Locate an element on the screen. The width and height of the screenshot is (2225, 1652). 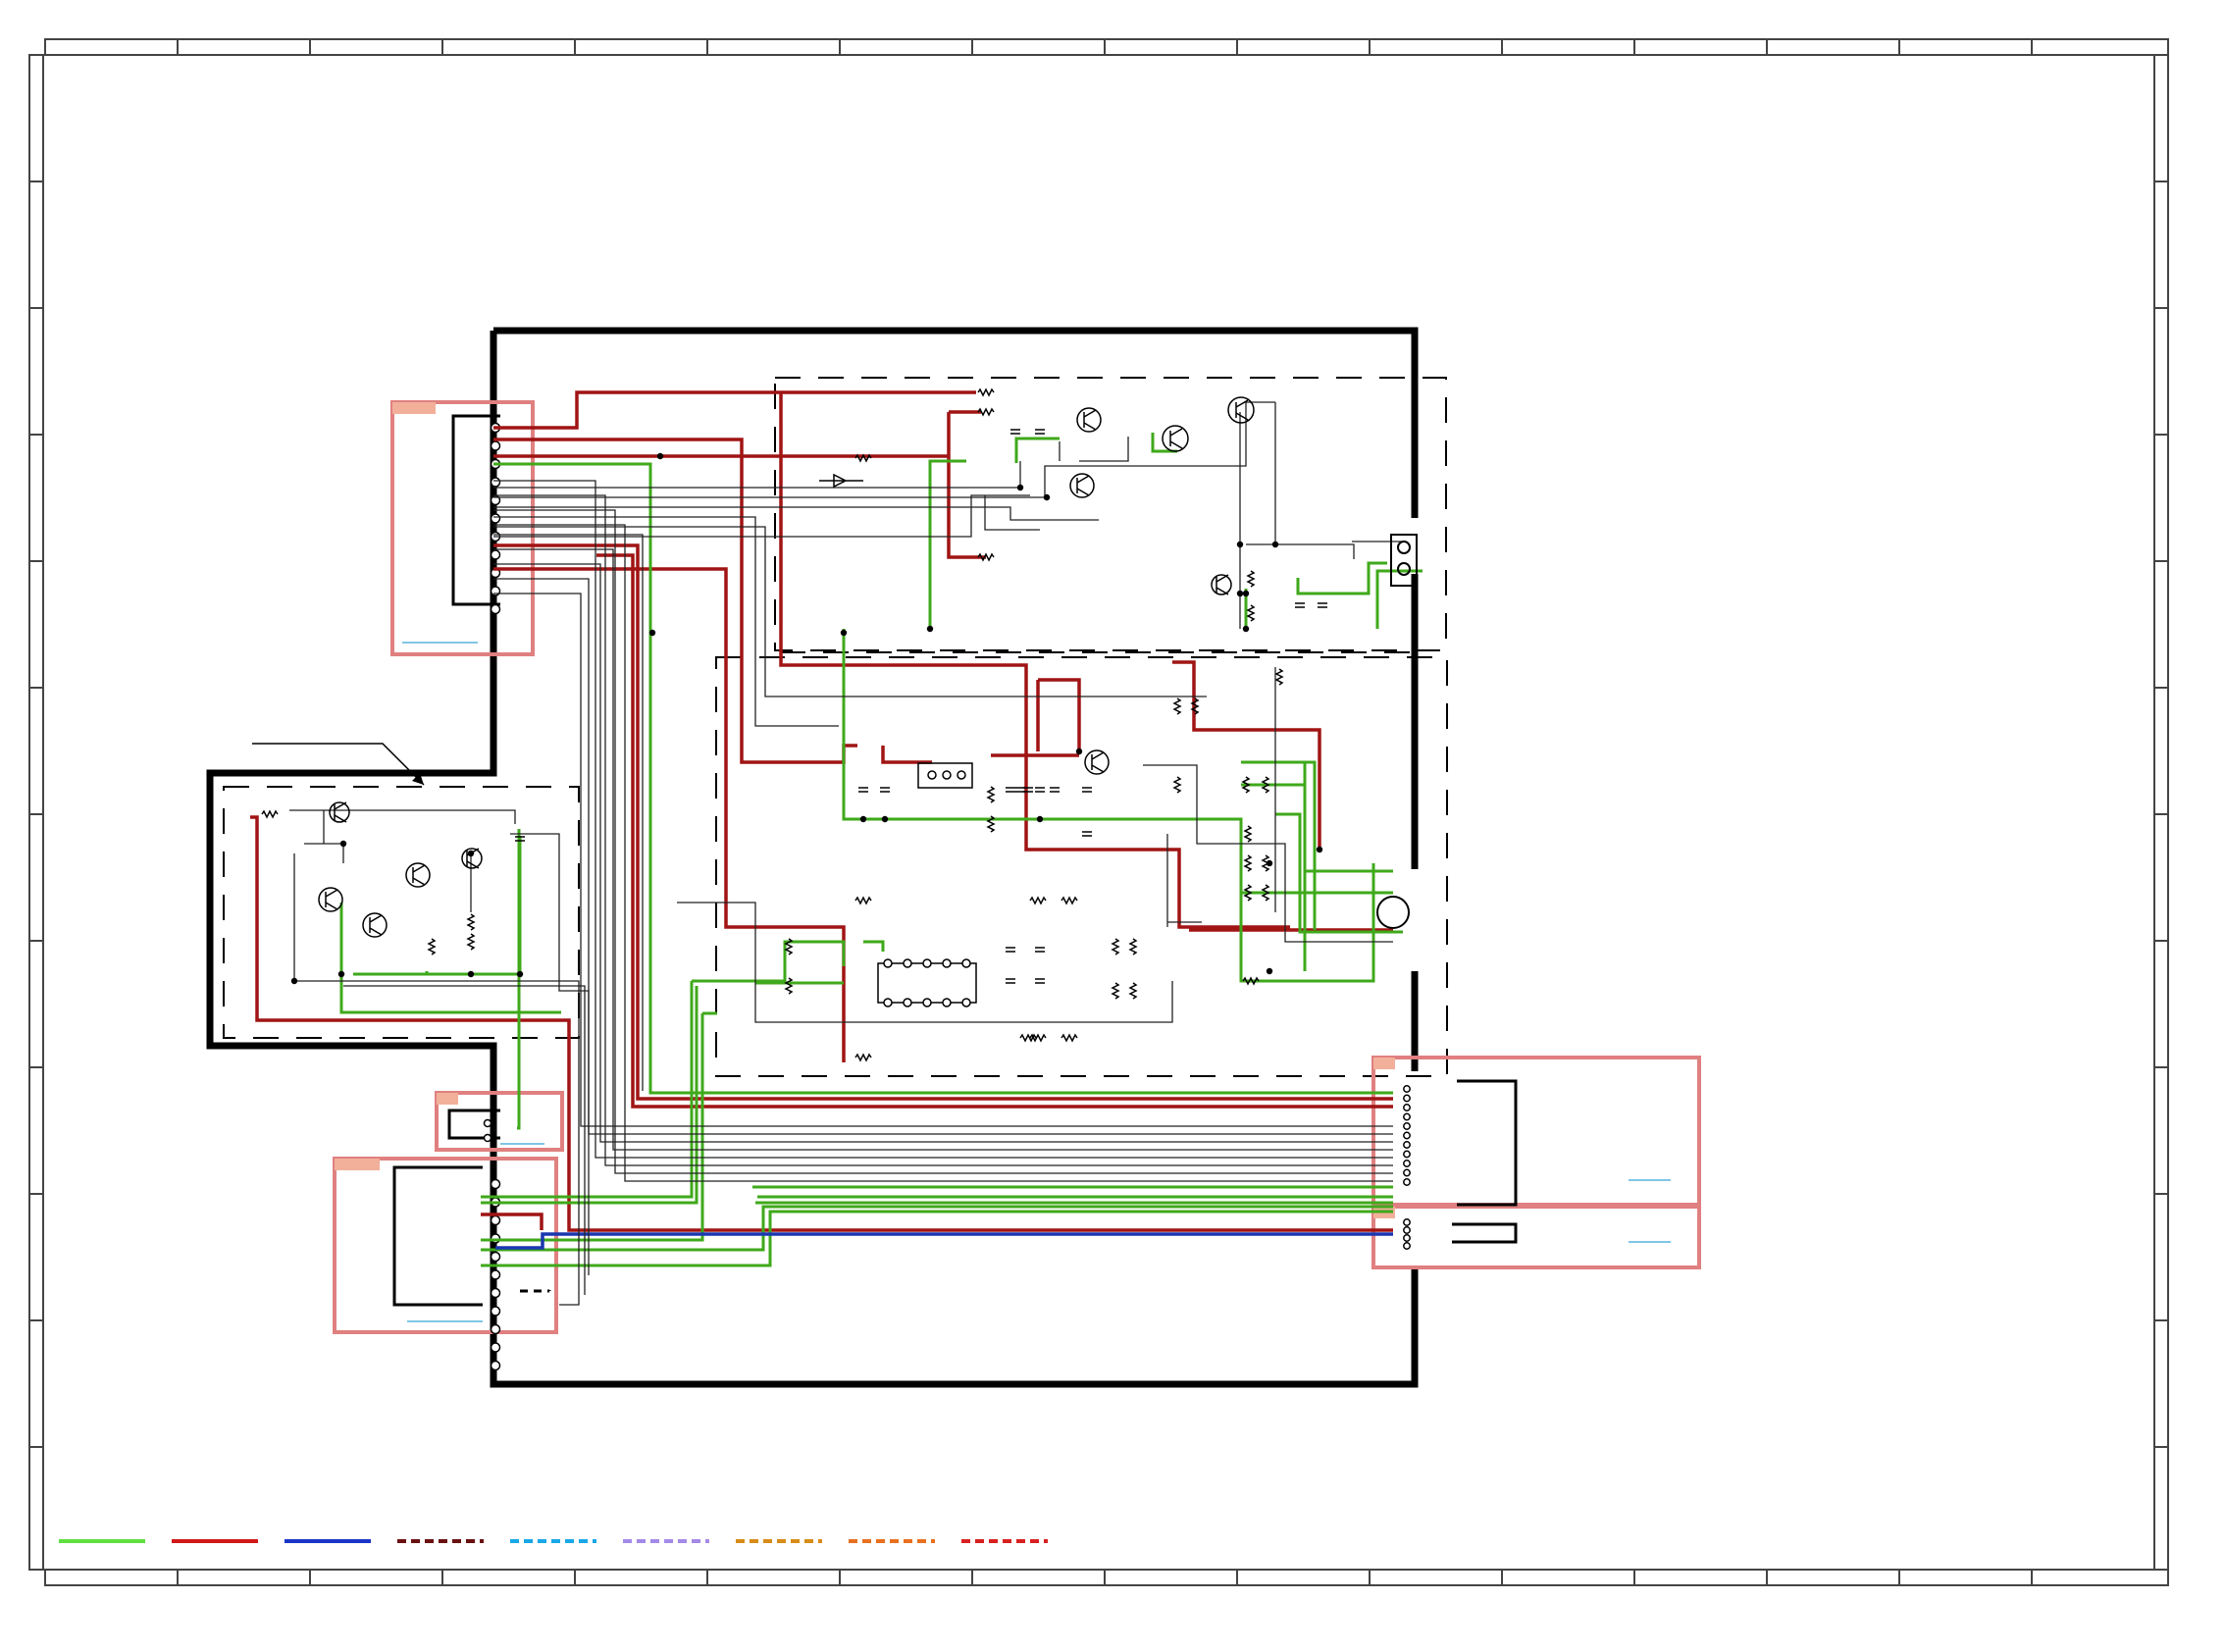
din-socket-icon is located at coordinates (1393, 912).